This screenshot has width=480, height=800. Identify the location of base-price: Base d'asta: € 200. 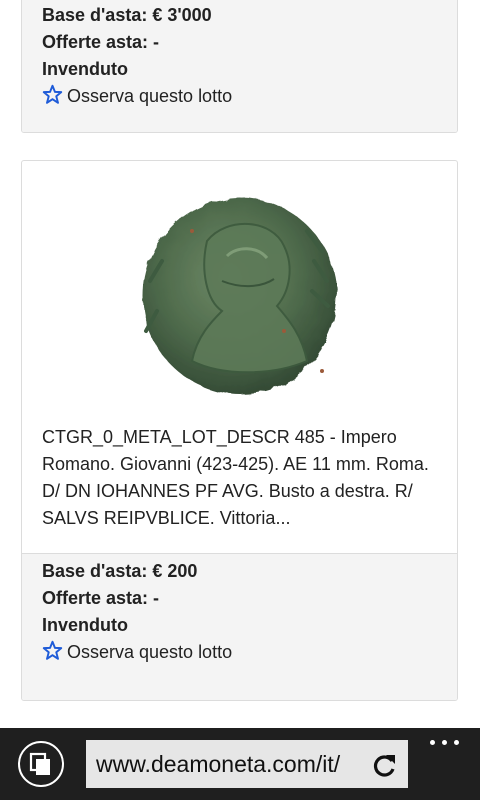
(120, 571).